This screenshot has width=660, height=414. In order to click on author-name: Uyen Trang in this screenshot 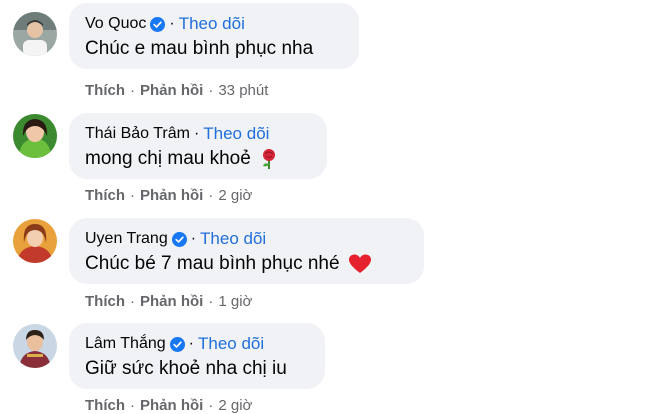, I will do `click(126, 239)`.